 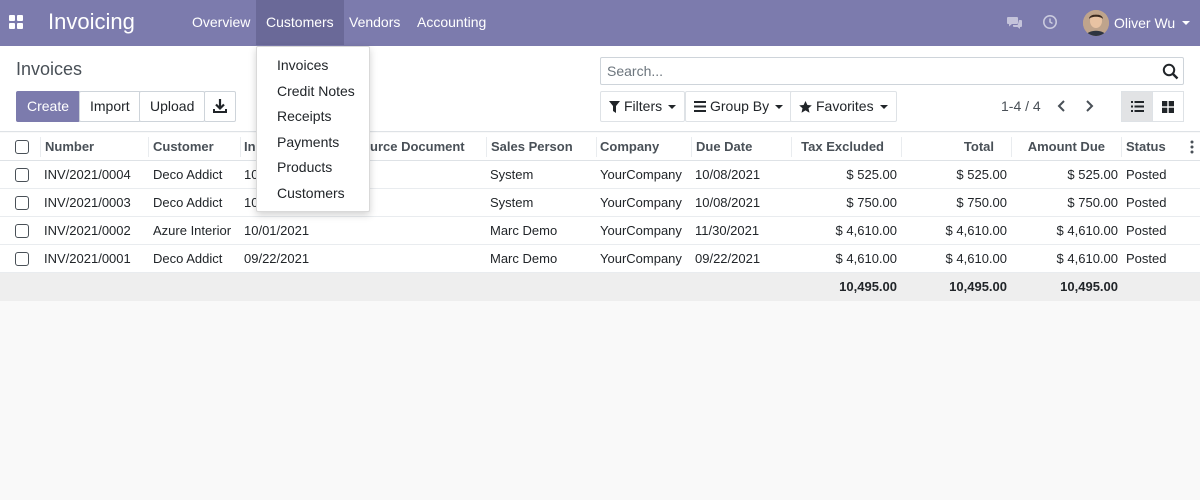 I want to click on pager-value: 1-4 / 4, so click(x=1021, y=106).